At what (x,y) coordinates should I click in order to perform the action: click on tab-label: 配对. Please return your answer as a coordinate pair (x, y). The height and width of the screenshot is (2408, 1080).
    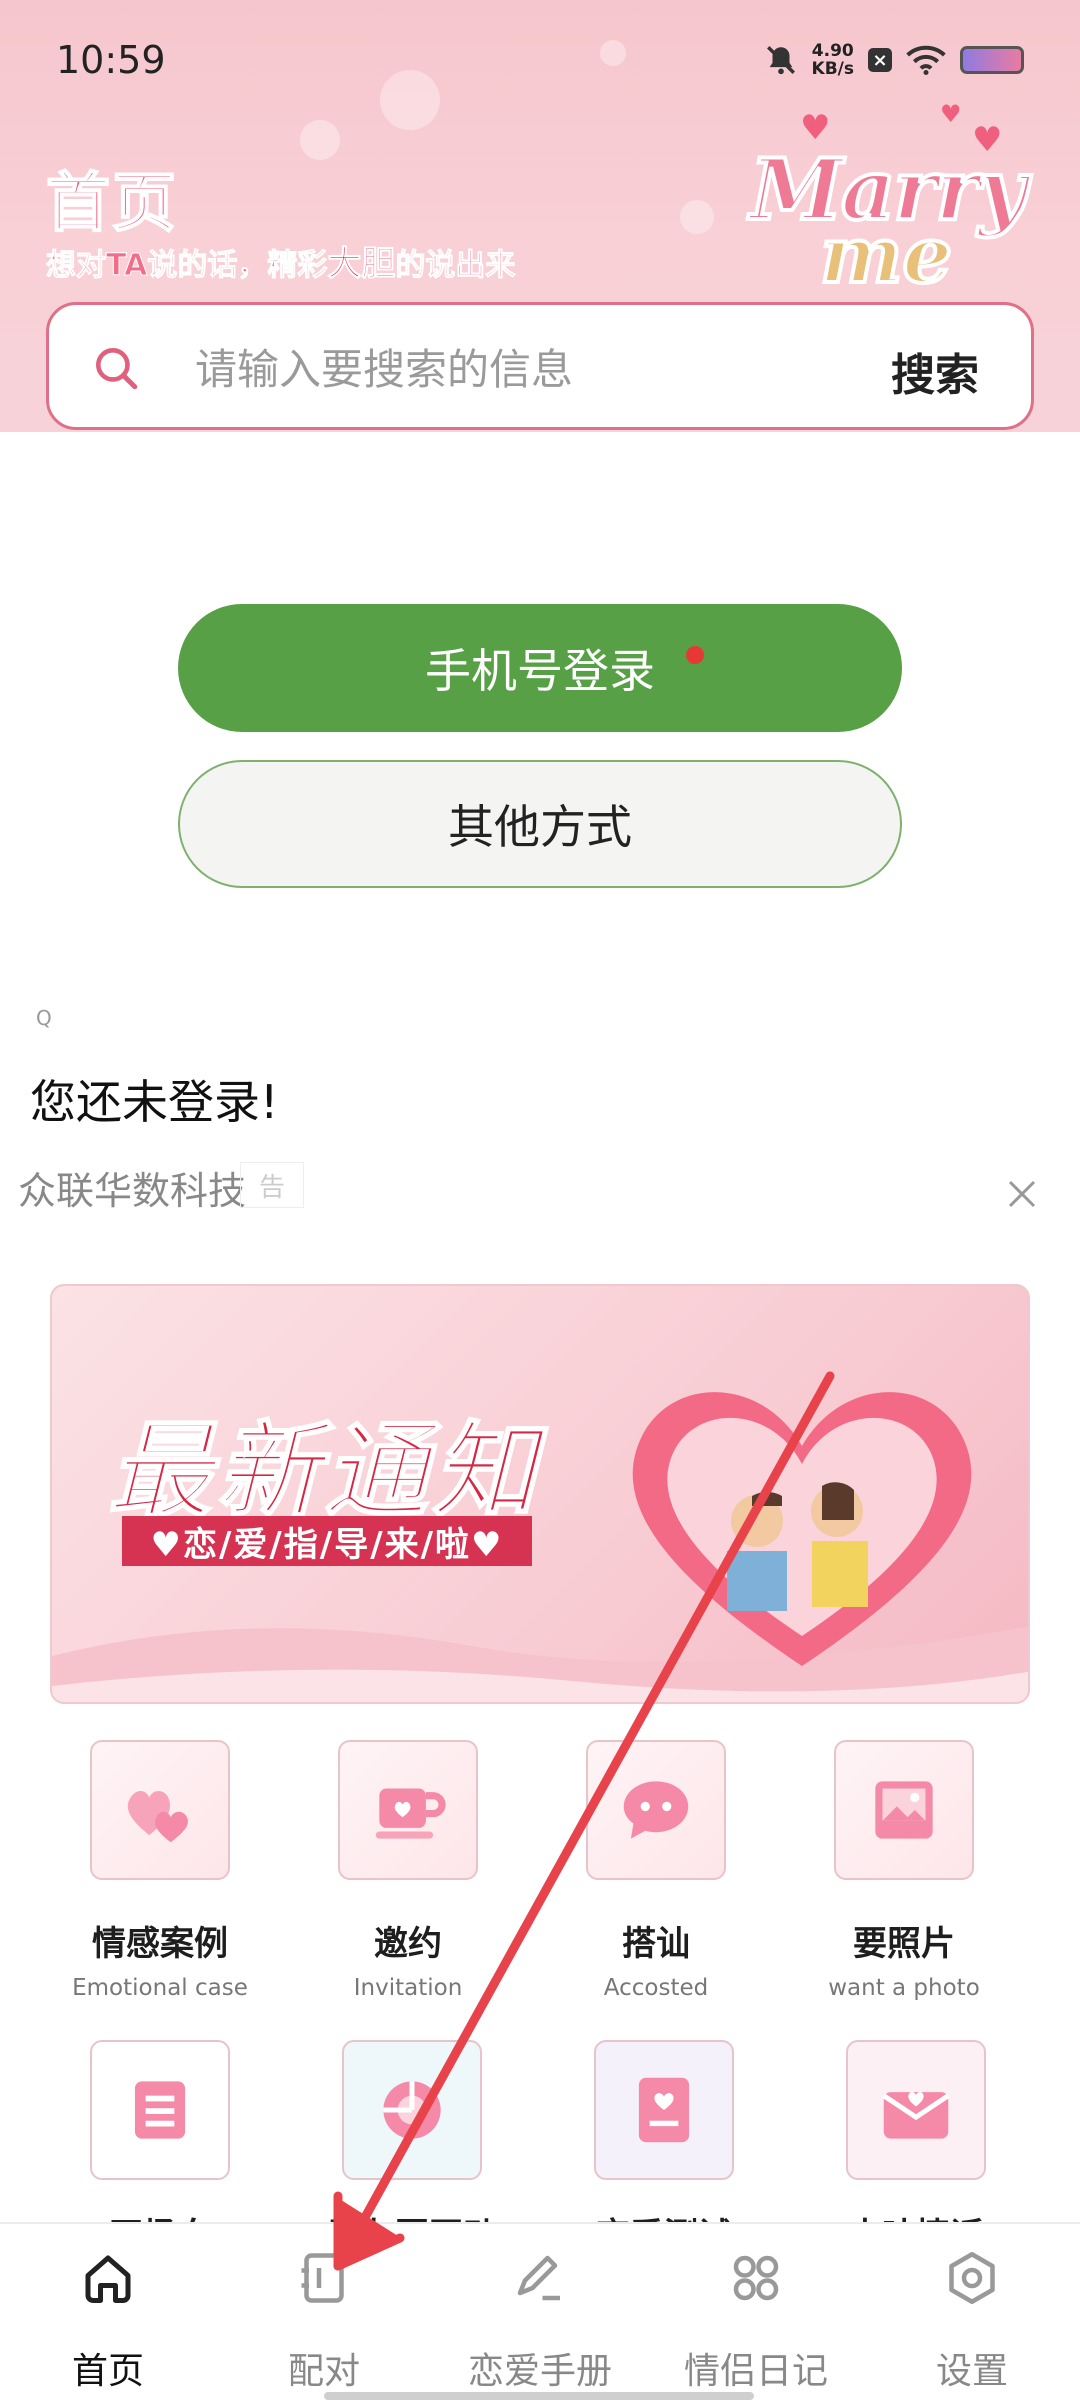
    Looking at the image, I should click on (323, 2371).